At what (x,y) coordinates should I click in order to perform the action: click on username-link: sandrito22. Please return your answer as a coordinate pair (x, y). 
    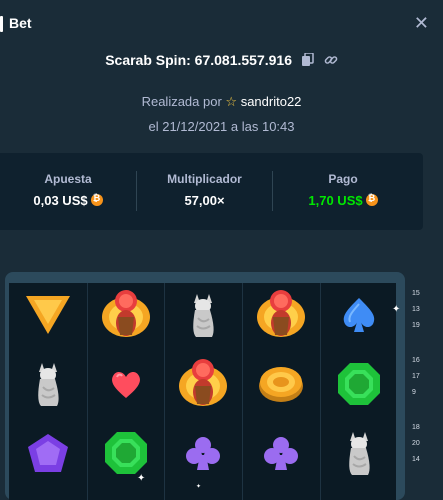
    Looking at the image, I should click on (271, 101).